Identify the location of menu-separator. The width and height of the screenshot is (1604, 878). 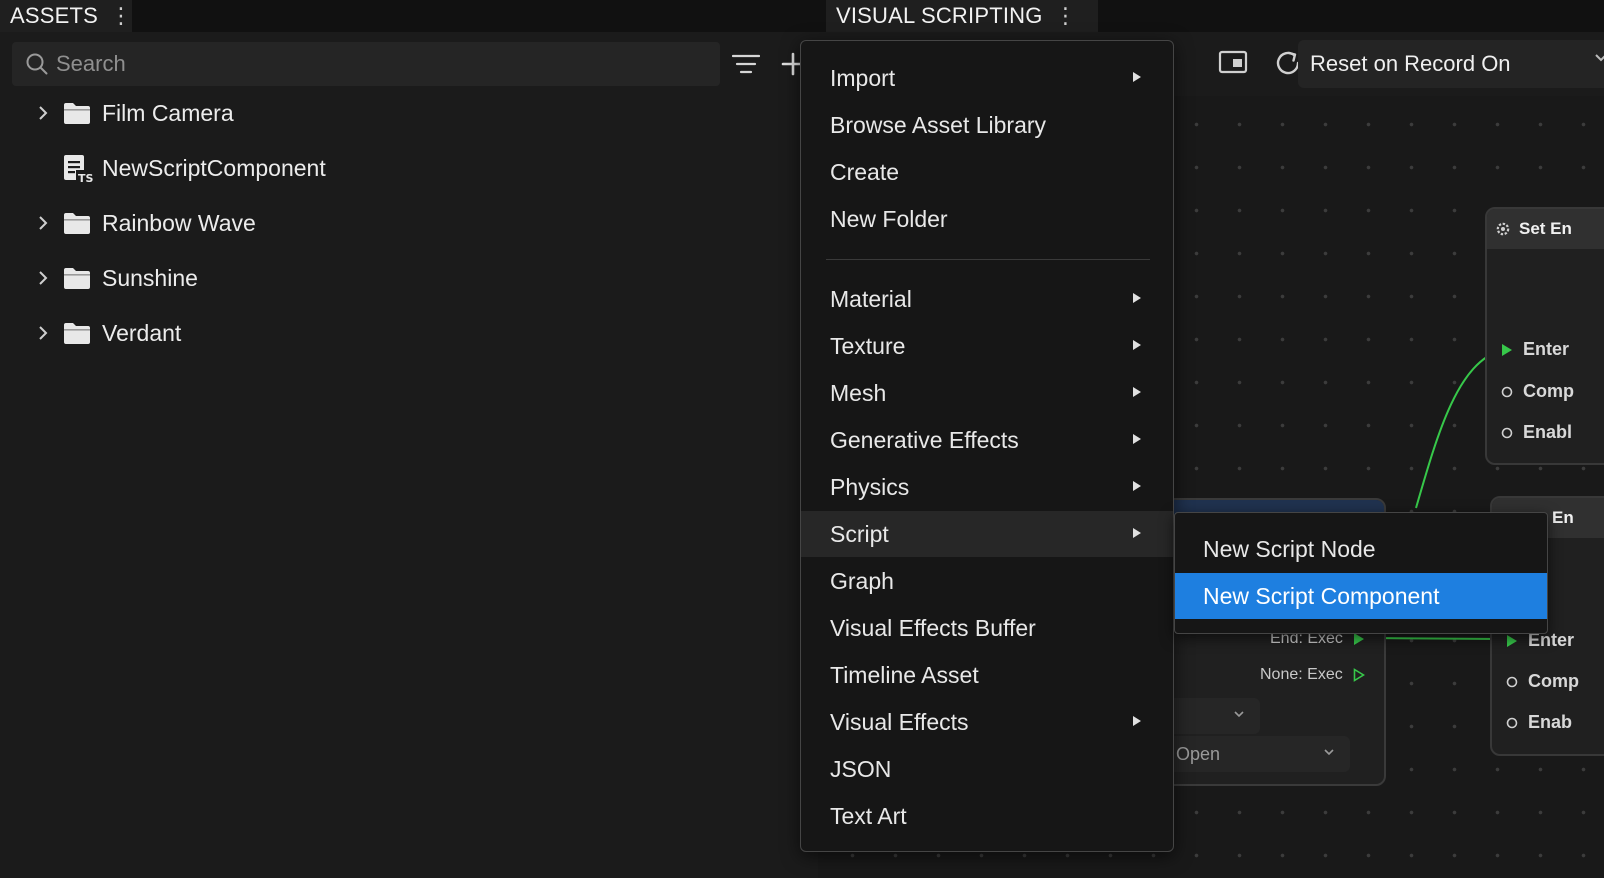
(988, 259).